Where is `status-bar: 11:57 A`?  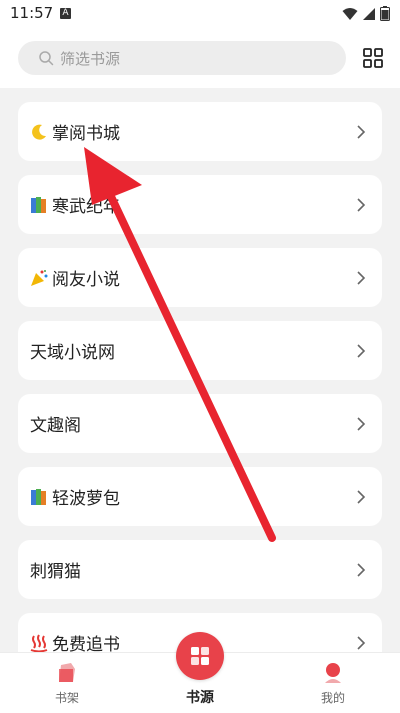 status-bar: 11:57 A is located at coordinates (200, 14).